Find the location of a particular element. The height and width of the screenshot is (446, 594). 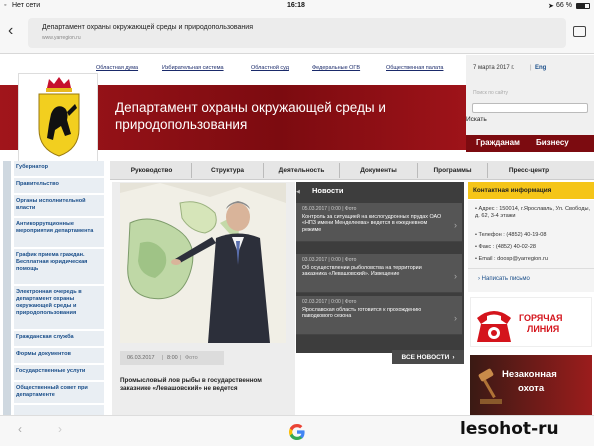

news-date: 02.03.2017 | 0:00 | Фото is located at coordinates (329, 302).